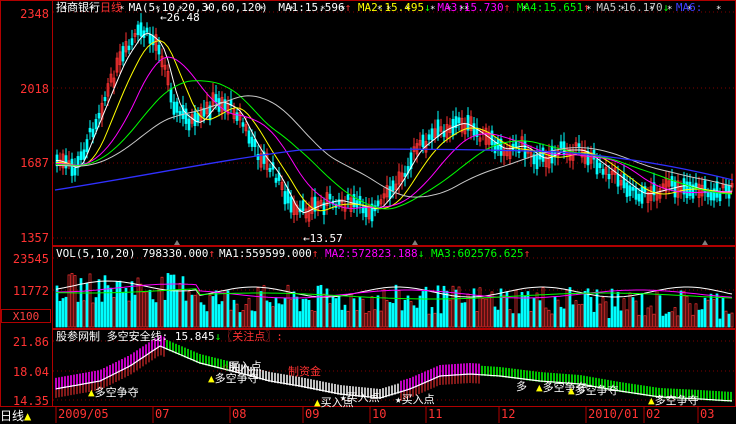  I want to click on ma5-arrow: ↓, so click(666, 7).